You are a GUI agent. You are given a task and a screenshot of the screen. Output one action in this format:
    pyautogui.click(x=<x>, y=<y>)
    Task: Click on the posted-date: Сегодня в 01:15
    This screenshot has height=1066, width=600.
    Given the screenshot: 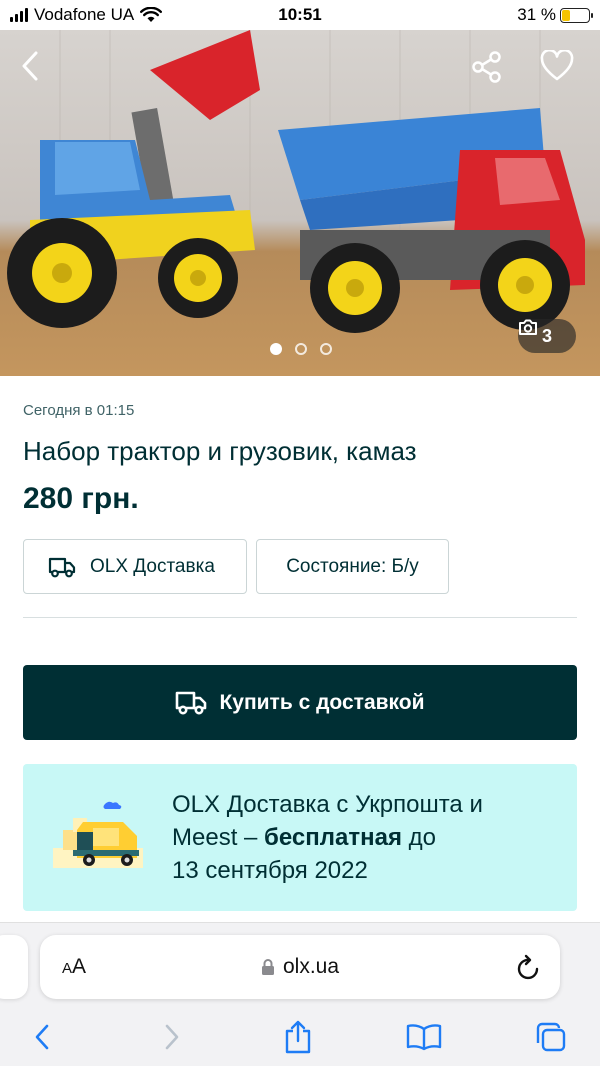 What is the action you would take?
    pyautogui.click(x=79, y=410)
    